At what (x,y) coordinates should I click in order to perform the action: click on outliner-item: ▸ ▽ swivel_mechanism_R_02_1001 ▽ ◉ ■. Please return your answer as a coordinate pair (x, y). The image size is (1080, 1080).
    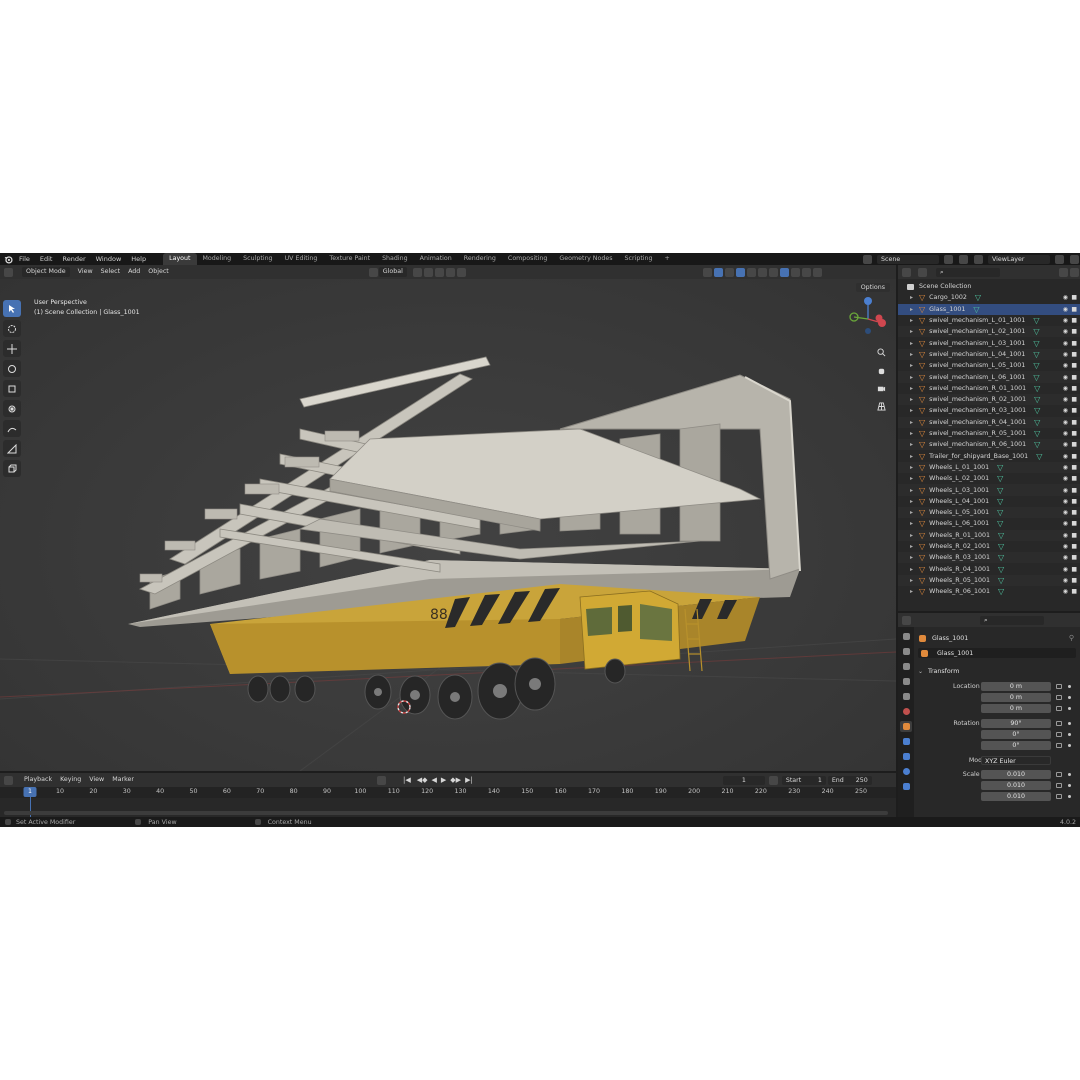
    Looking at the image, I should click on (989, 400).